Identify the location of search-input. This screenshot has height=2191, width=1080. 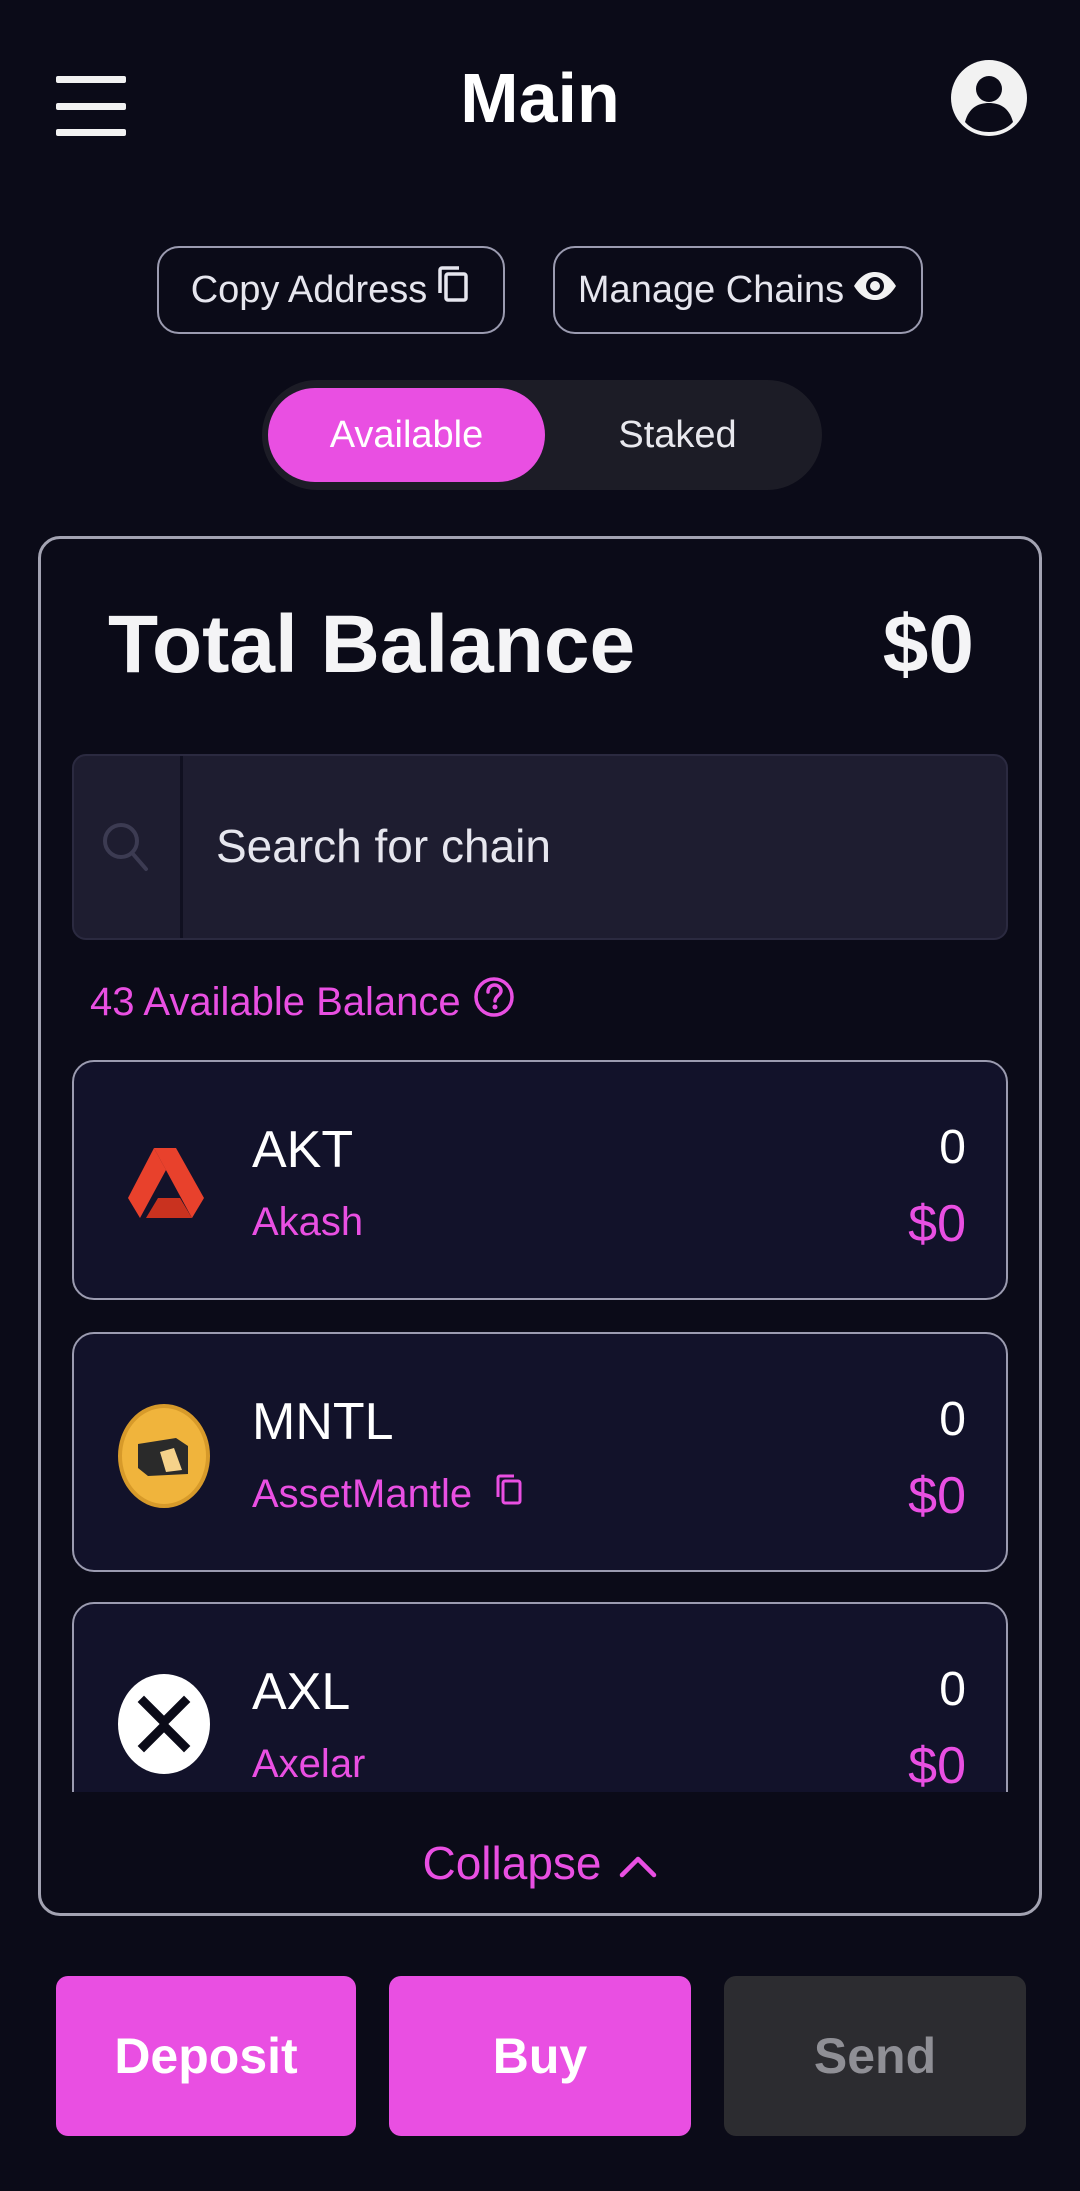
(596, 846).